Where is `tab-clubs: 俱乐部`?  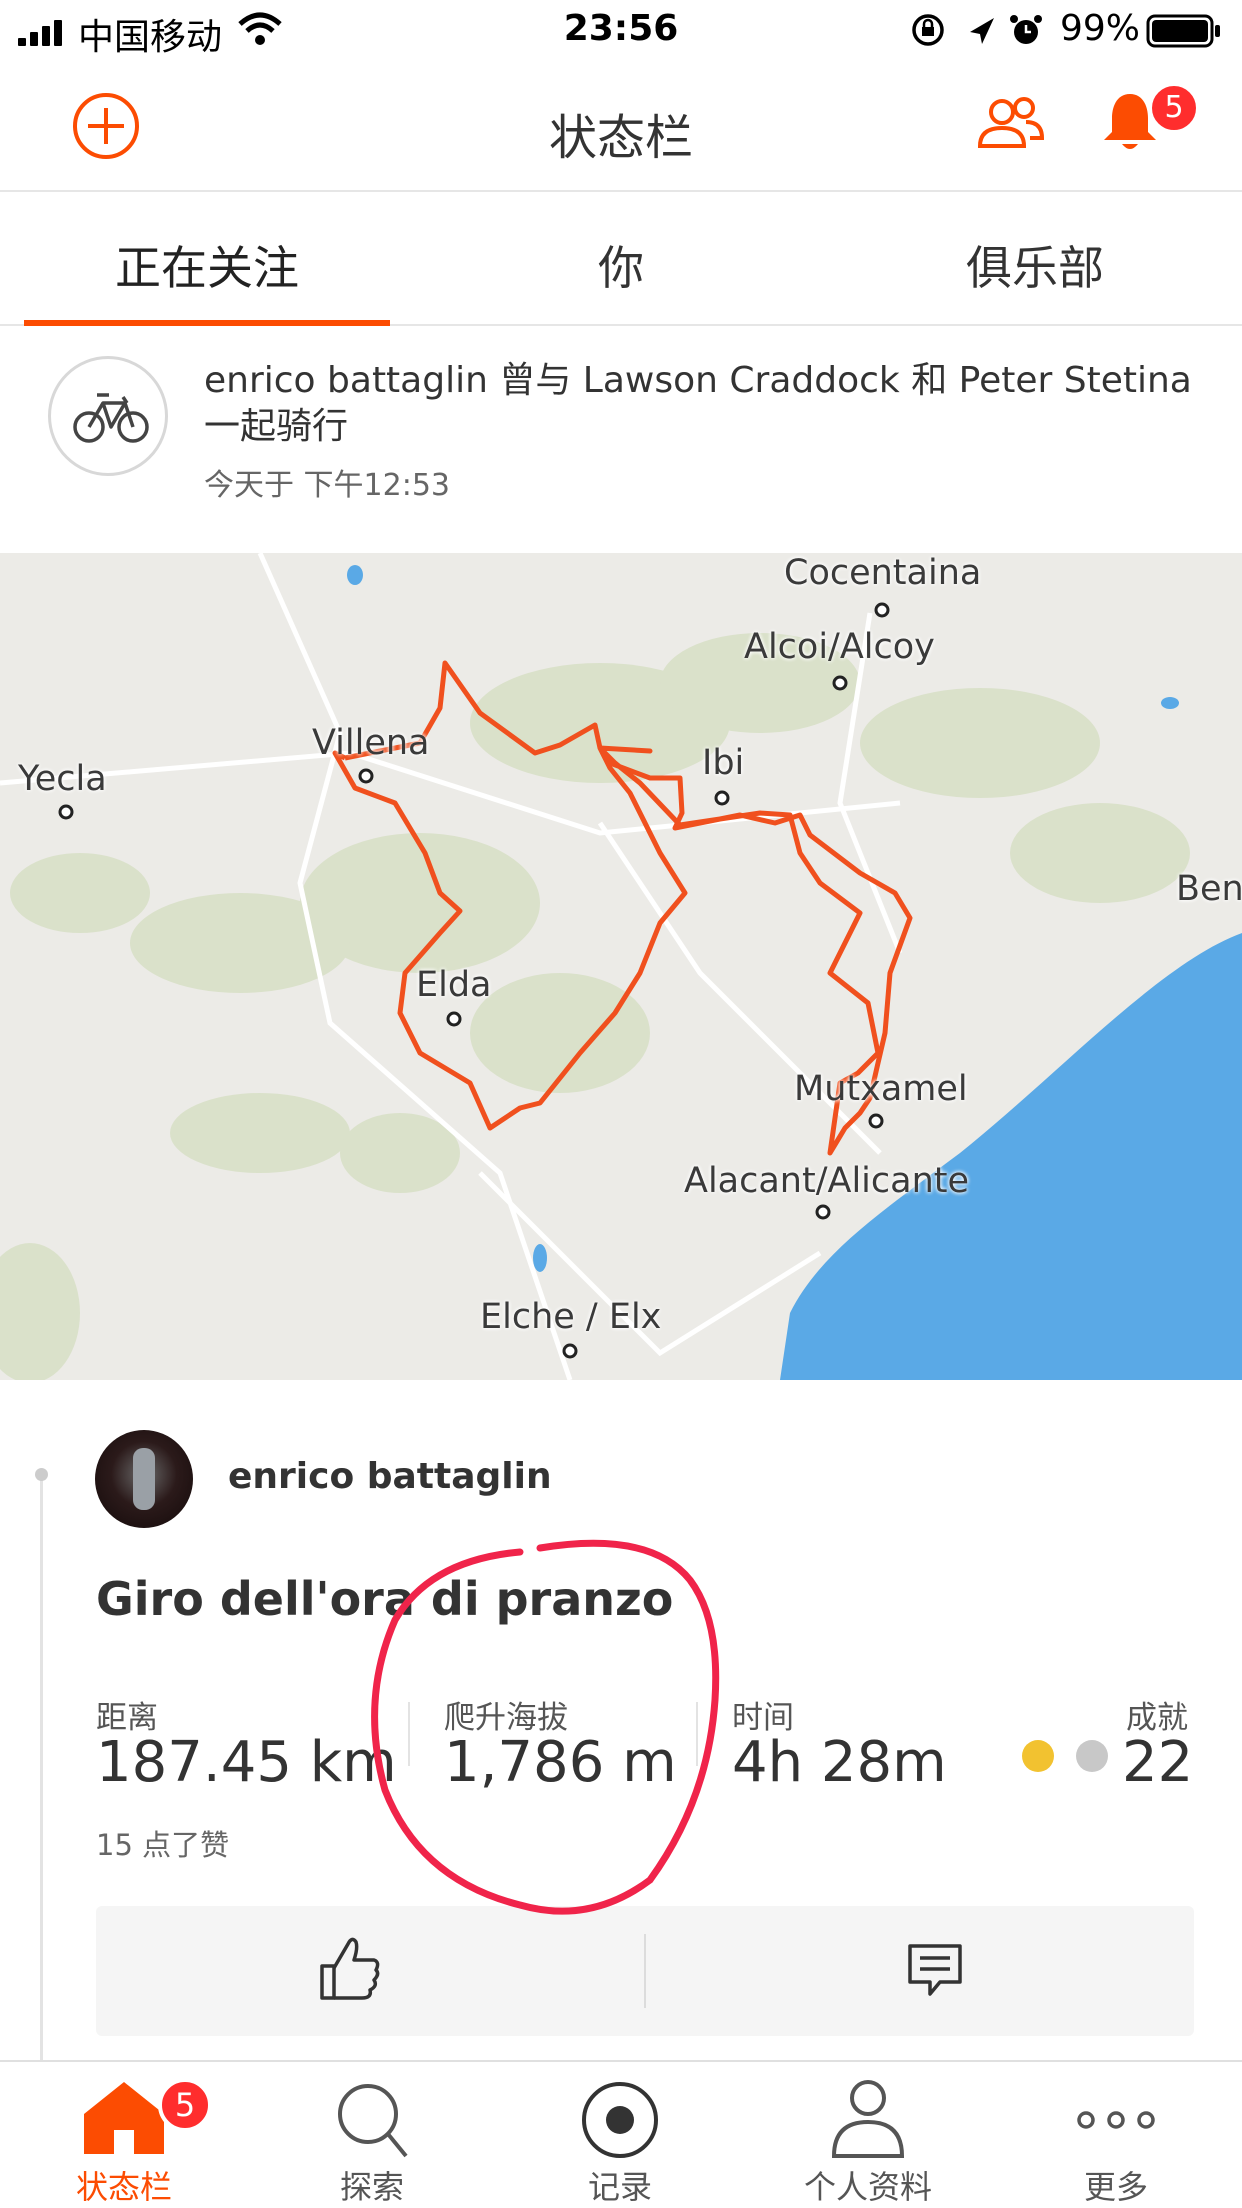
tab-clubs: 俱乐部 is located at coordinates (1035, 265).